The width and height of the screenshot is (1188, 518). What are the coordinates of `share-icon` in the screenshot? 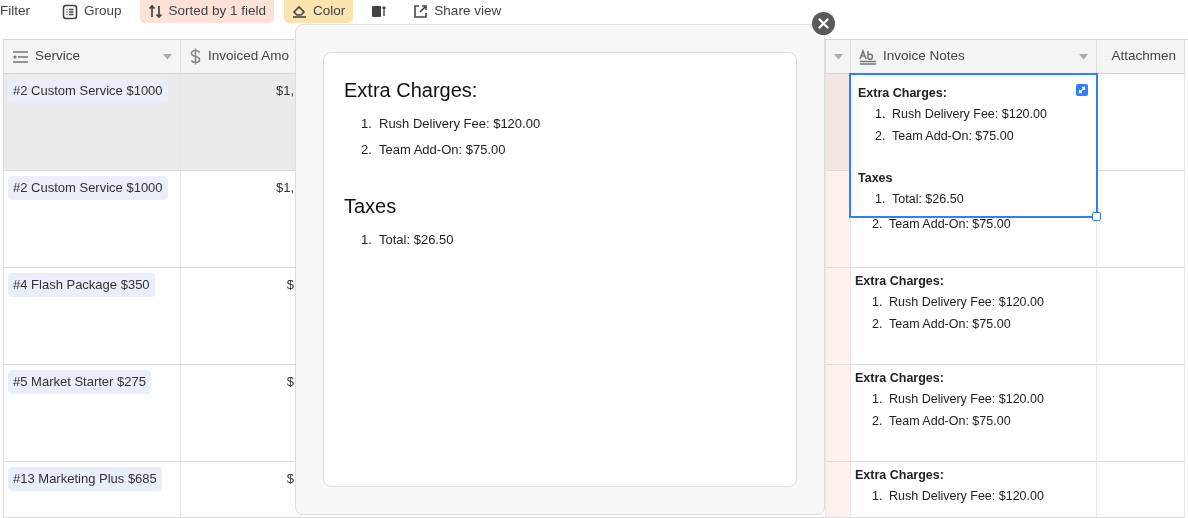 It's located at (421, 11).